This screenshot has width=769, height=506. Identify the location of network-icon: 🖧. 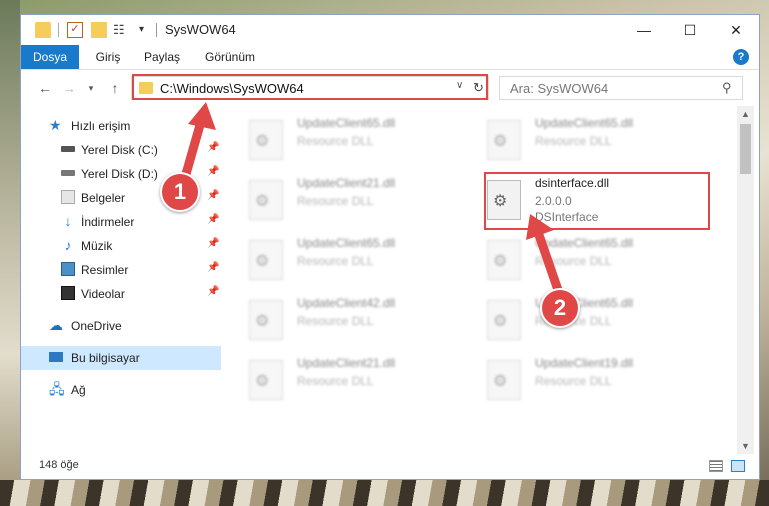
(57, 389).